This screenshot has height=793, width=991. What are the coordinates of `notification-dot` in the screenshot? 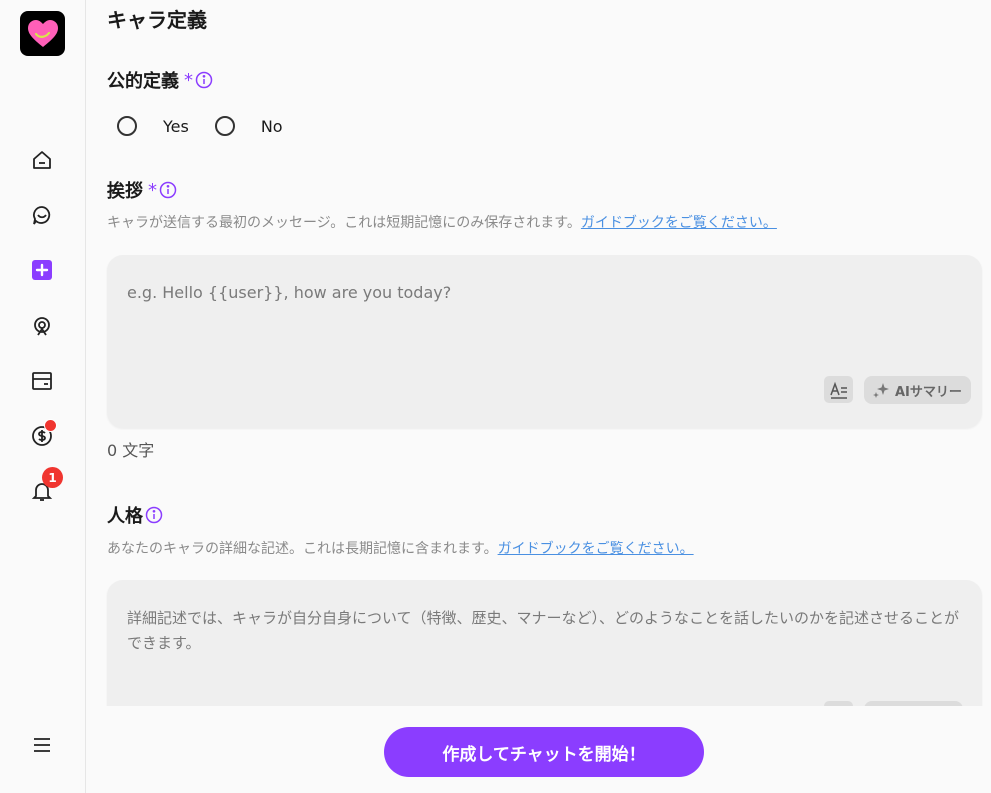 It's located at (50, 425).